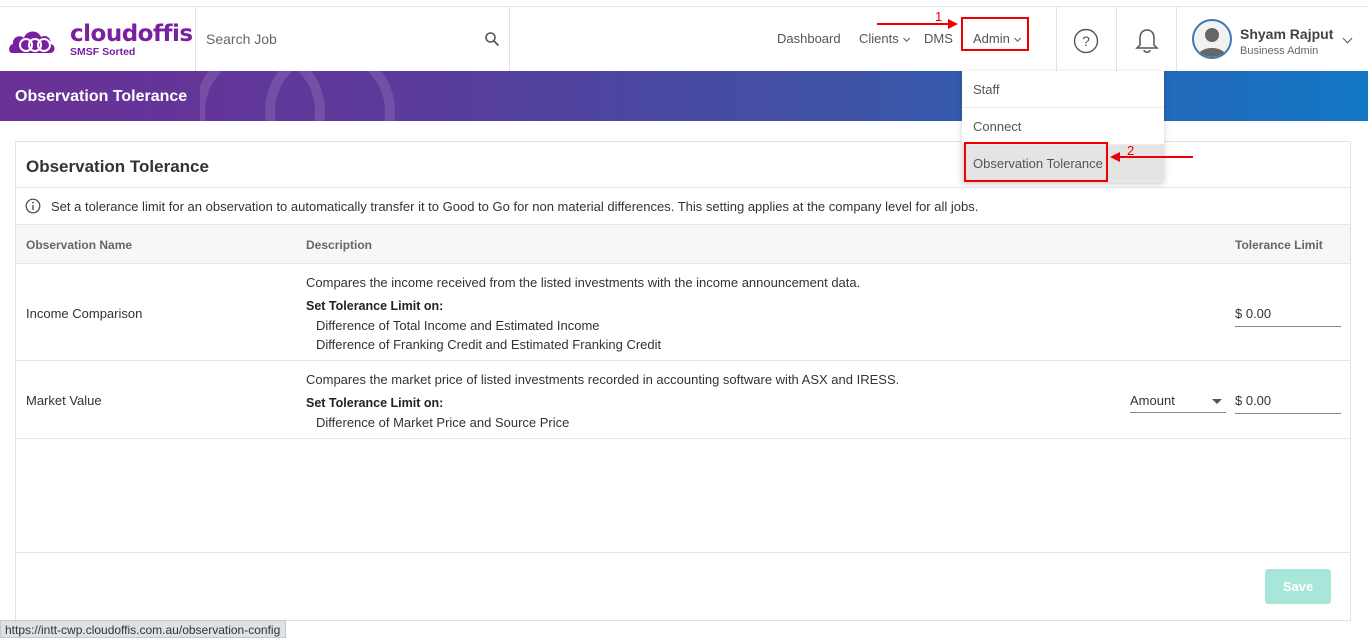 The image size is (1368, 638). Describe the element at coordinates (1298, 586) in the screenshot. I see `save-button: Save` at that location.